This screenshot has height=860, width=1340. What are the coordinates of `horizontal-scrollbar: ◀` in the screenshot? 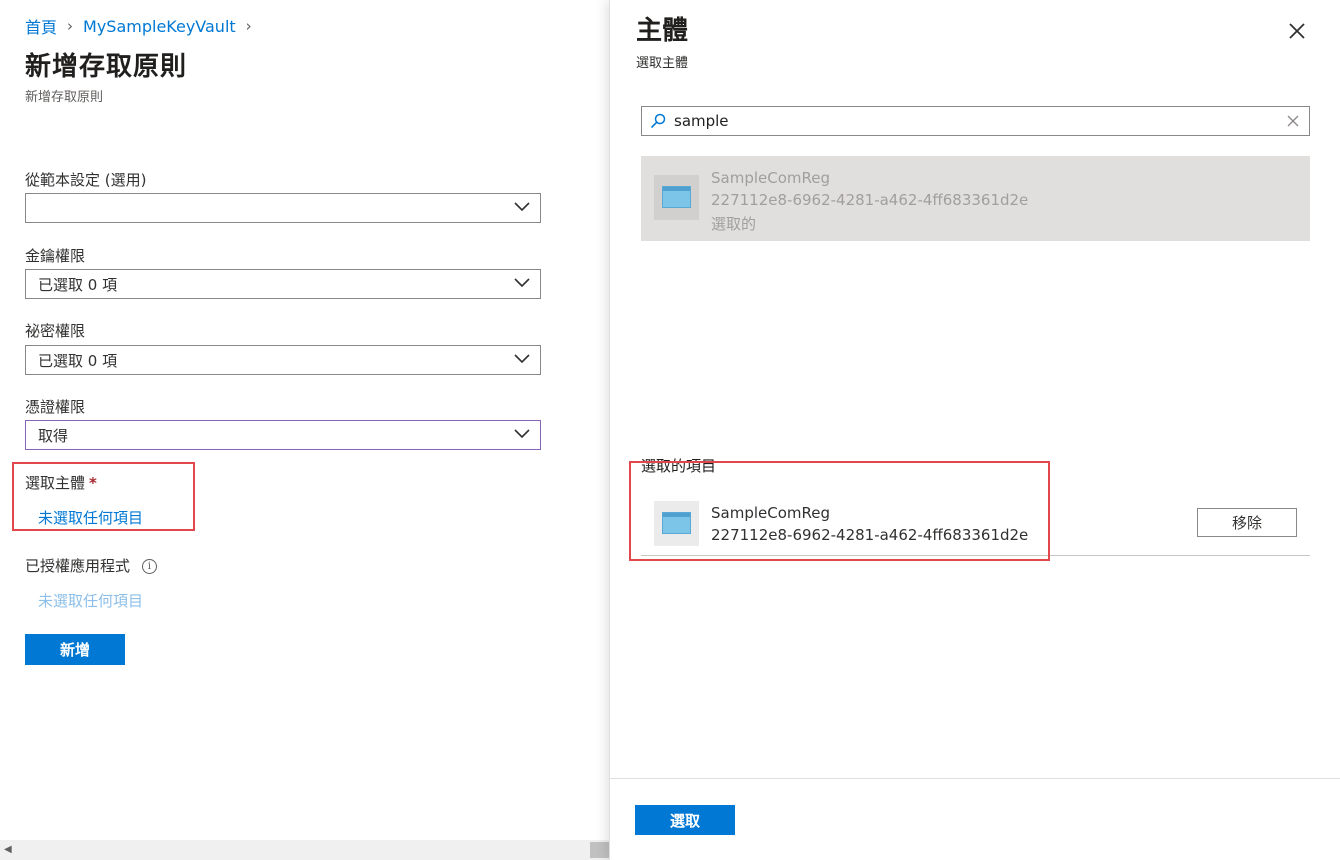 It's located at (304, 850).